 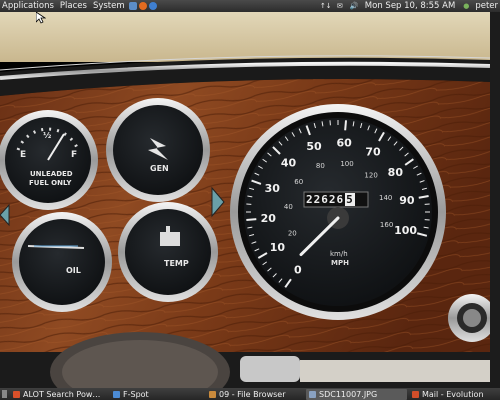 What do you see at coordinates (486, 6) in the screenshot?
I see `user-name: peter` at bounding box center [486, 6].